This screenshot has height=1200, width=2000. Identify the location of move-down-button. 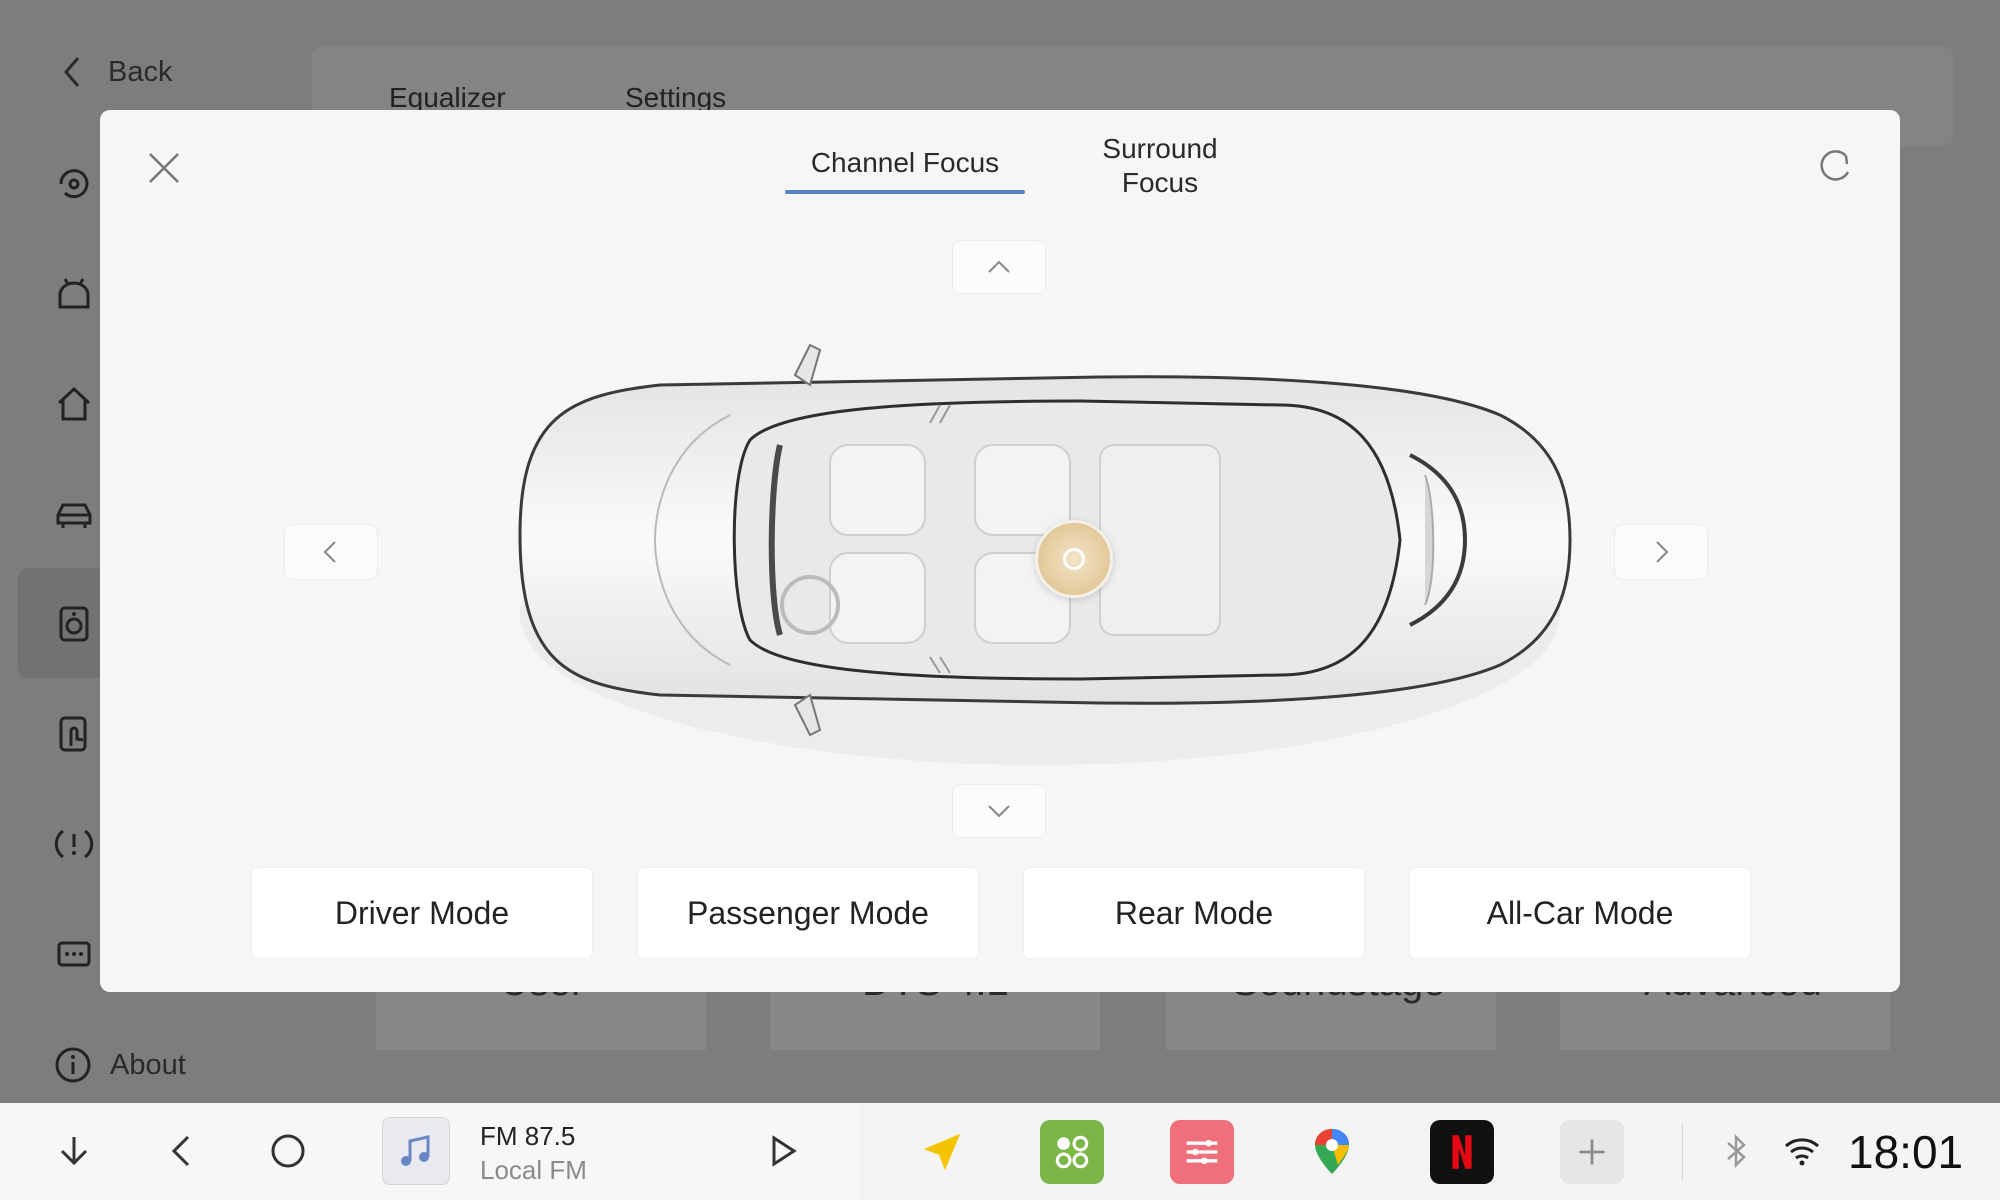
(999, 811).